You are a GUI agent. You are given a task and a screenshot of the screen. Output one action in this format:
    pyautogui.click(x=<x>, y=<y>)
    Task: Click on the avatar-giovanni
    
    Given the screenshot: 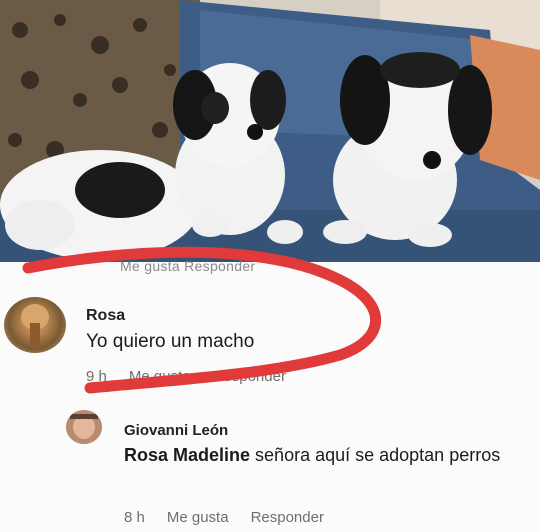 What is the action you would take?
    pyautogui.click(x=84, y=427)
    